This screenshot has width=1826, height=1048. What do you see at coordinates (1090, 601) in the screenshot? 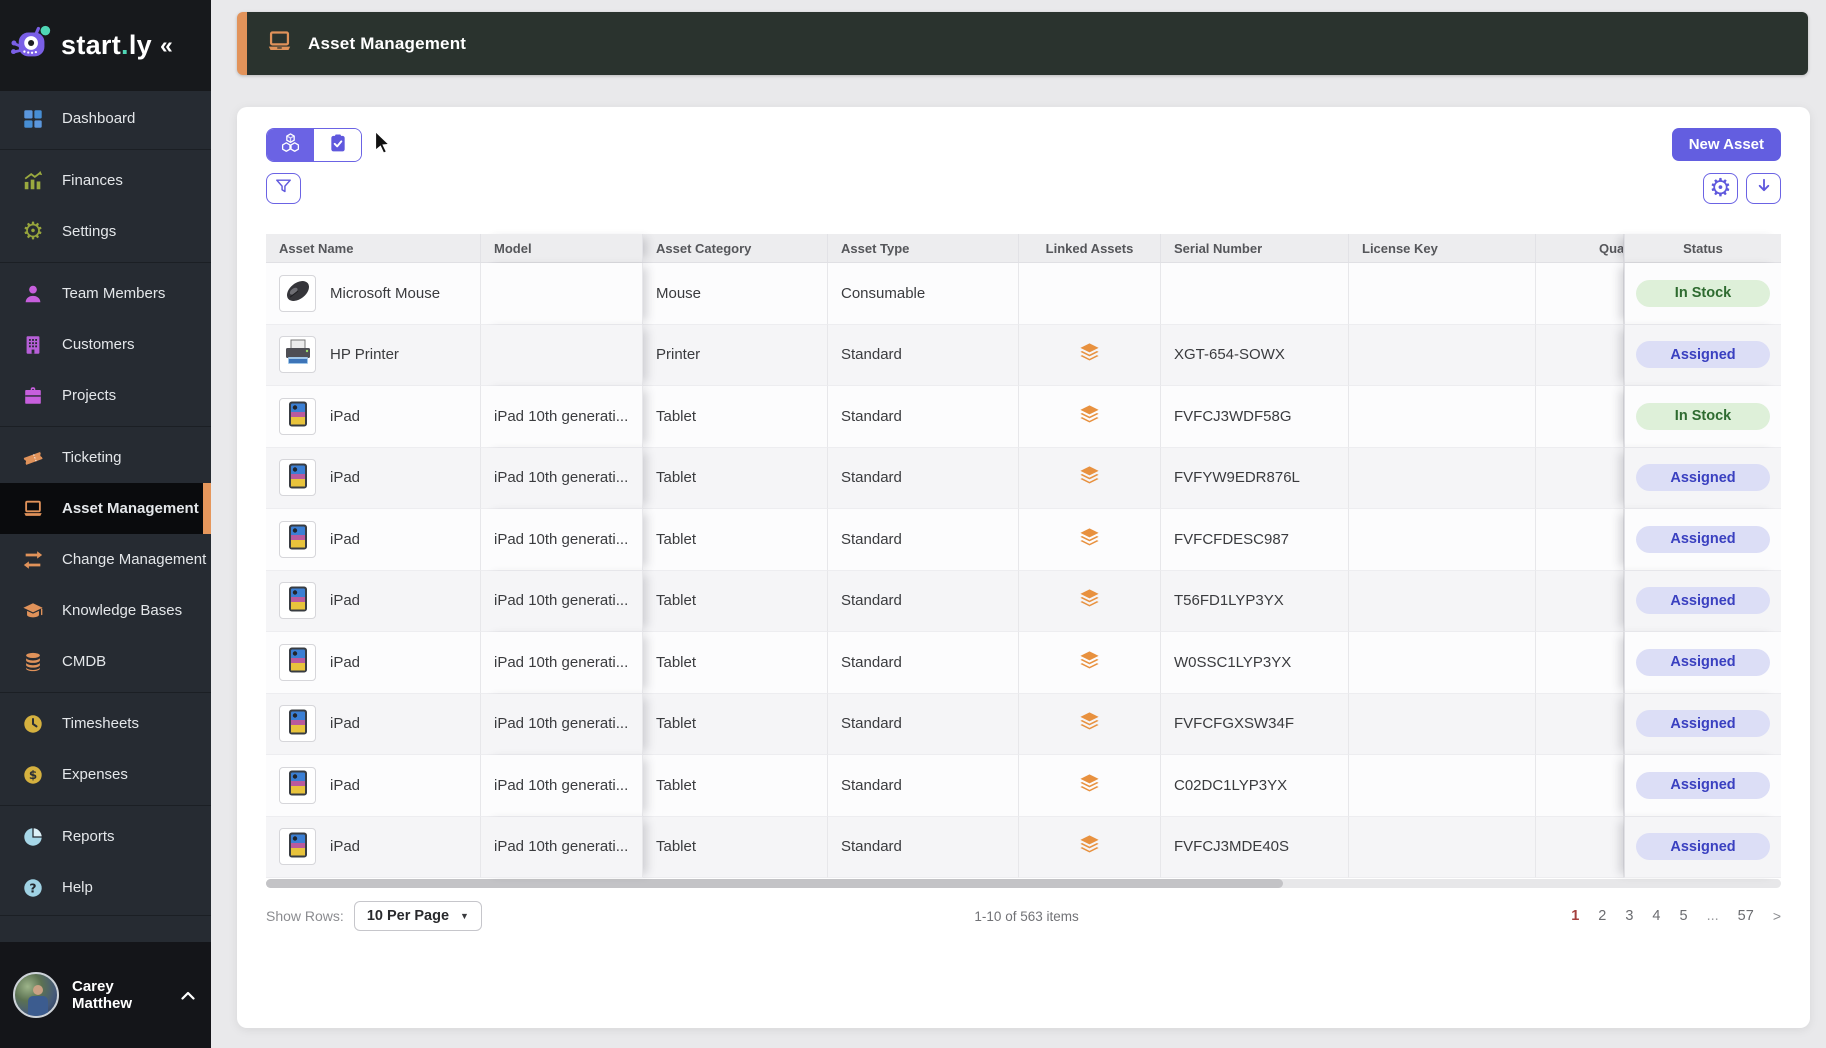
I see `cell-linked` at bounding box center [1090, 601].